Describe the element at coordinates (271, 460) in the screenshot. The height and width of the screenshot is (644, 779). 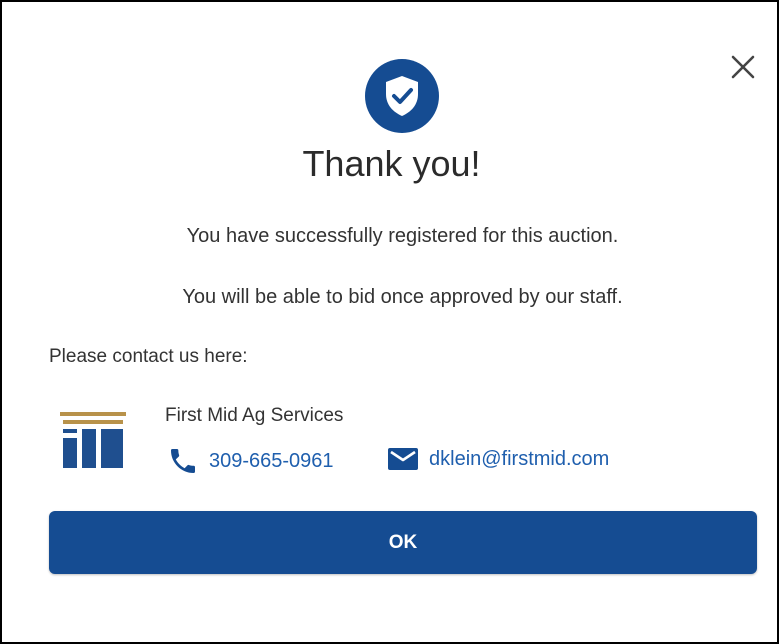
I see `phone-number: 309-665-0961` at that location.